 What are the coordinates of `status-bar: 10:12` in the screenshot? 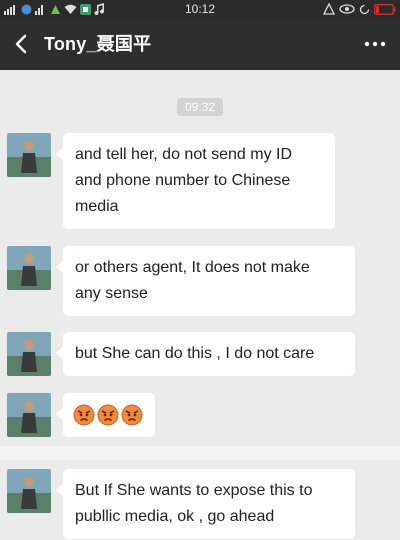 It's located at (200, 9).